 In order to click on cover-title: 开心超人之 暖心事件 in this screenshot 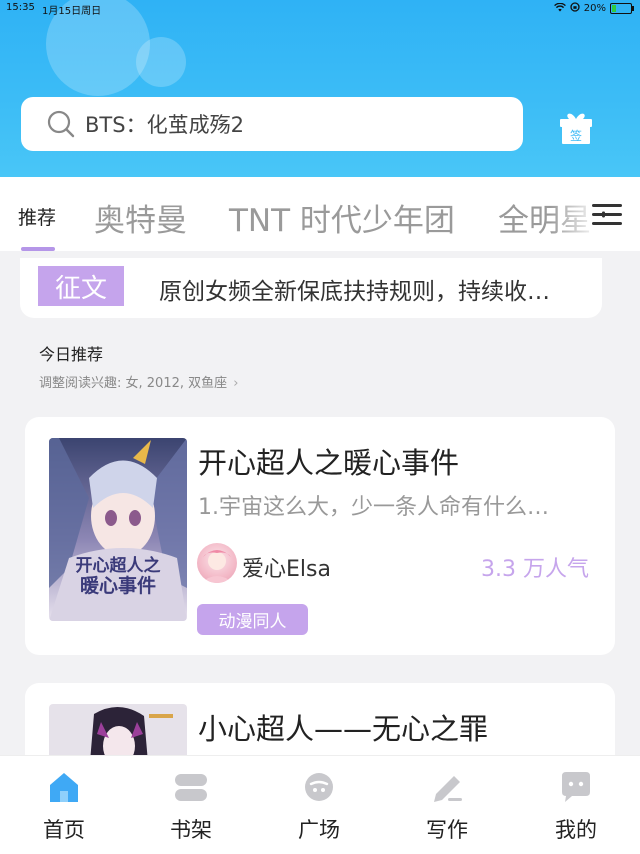, I will do `click(118, 576)`.